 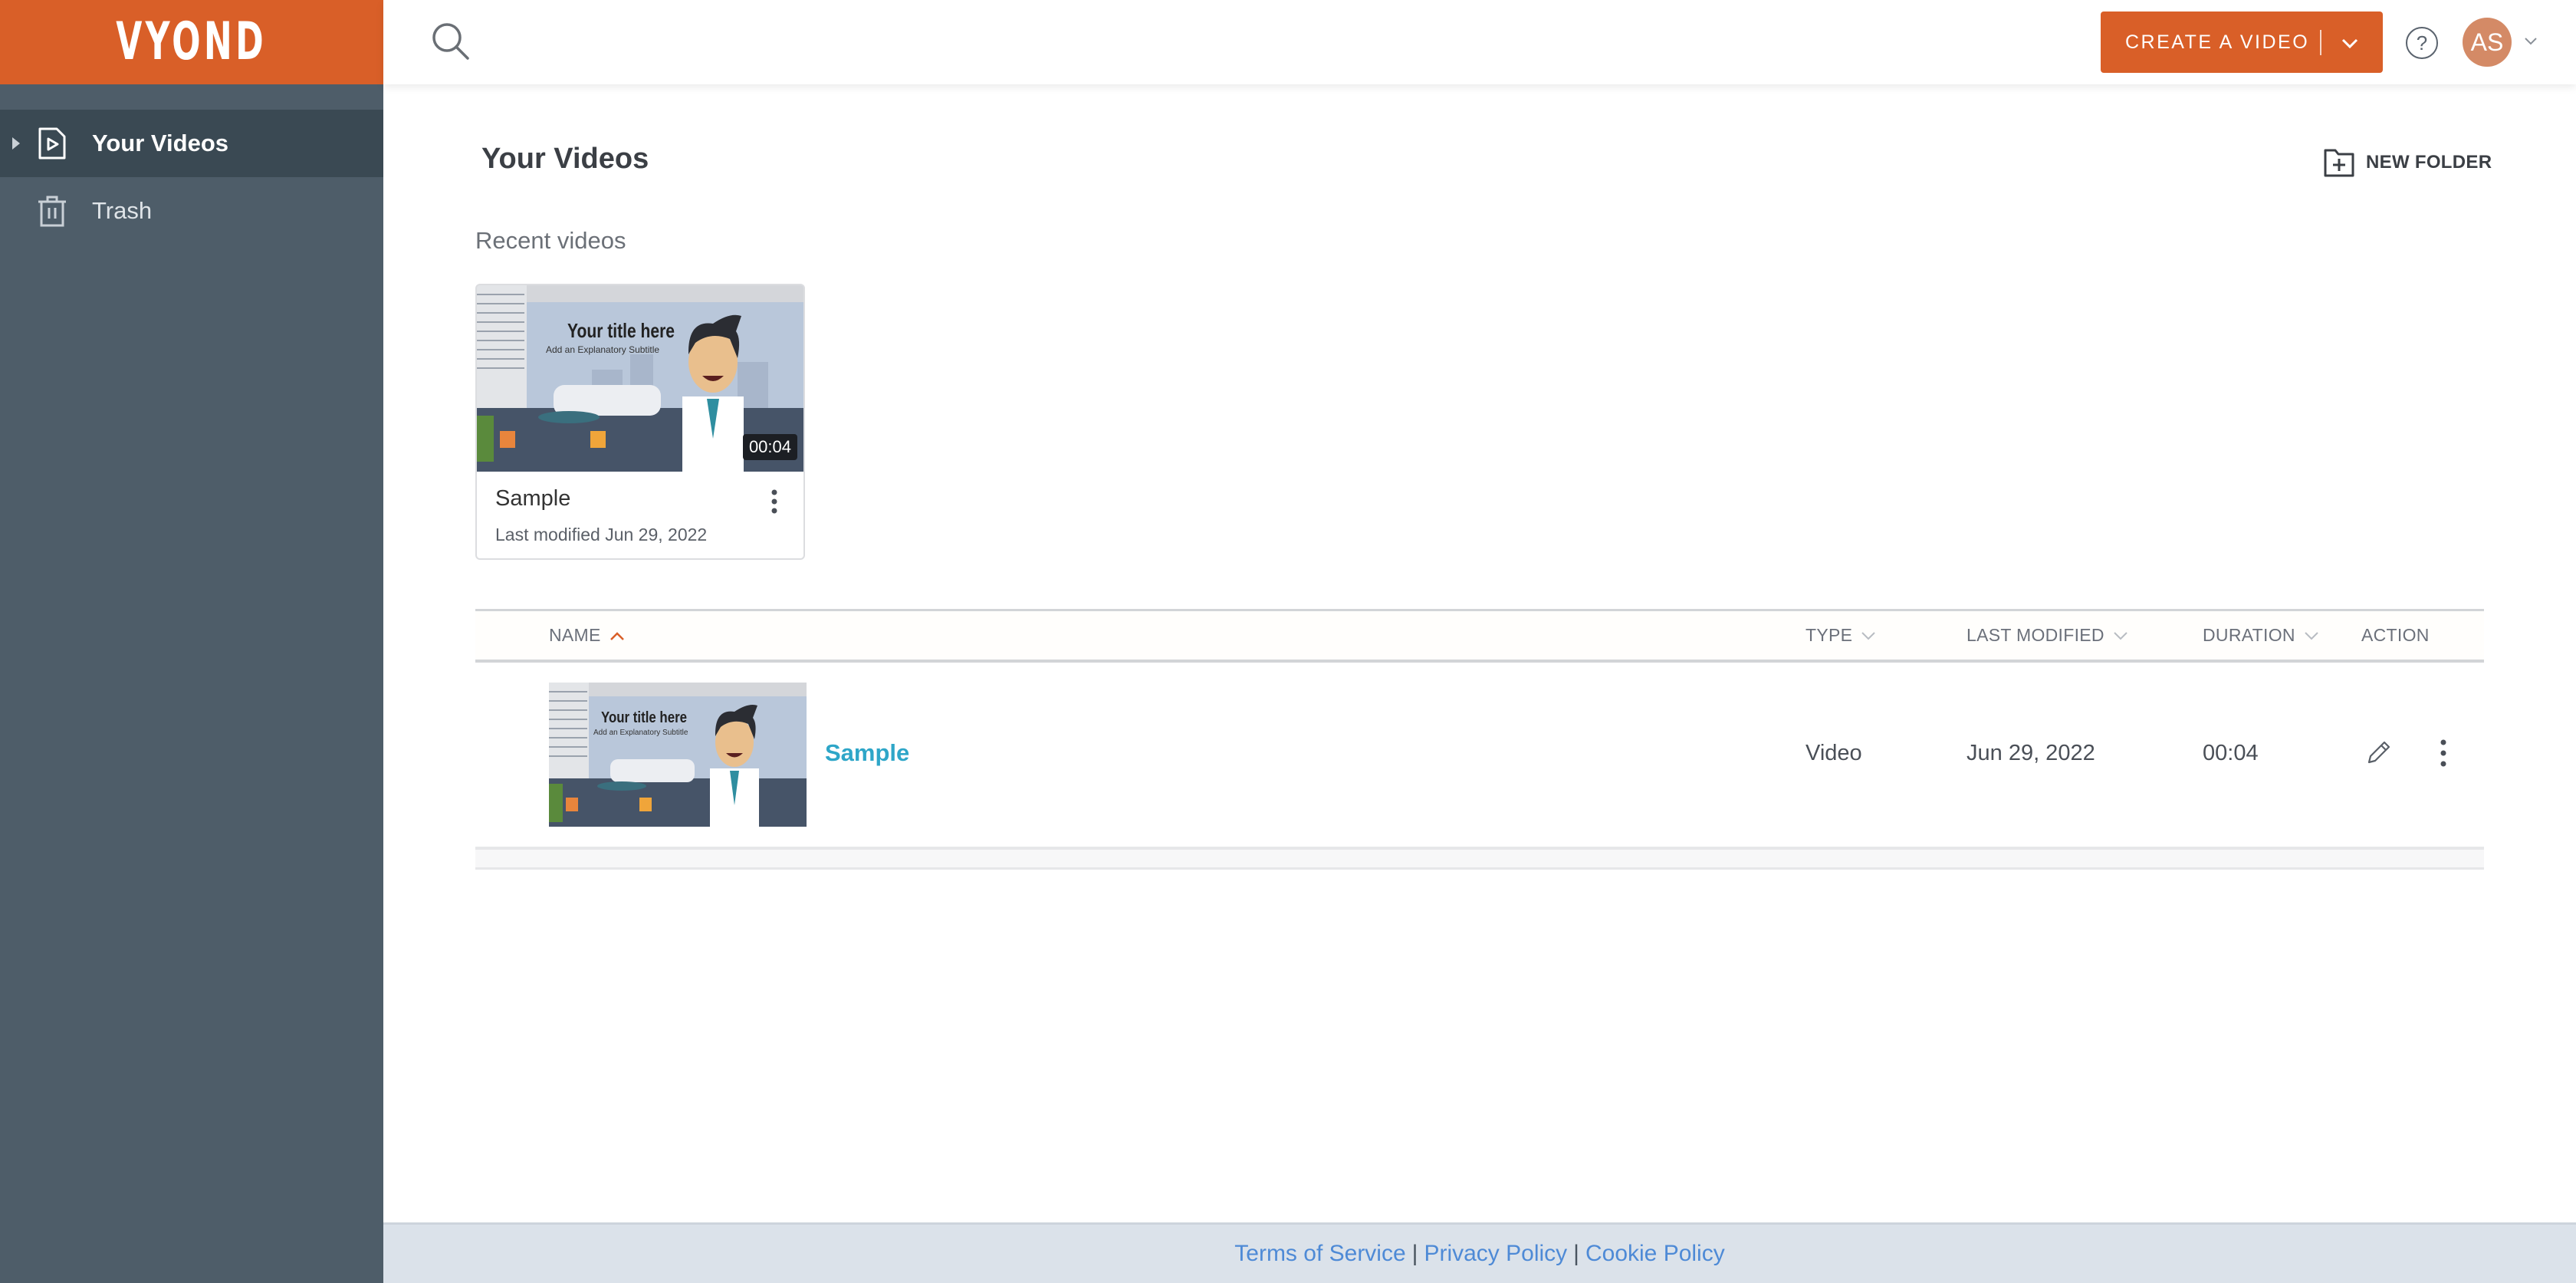 What do you see at coordinates (1655, 1254) in the screenshot?
I see `cookie-policy-link: Cookie Policy` at bounding box center [1655, 1254].